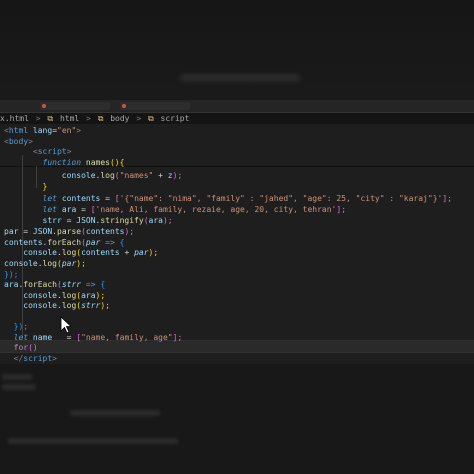 The image size is (474, 474). I want to click on code-token: JSON, so click(86, 220).